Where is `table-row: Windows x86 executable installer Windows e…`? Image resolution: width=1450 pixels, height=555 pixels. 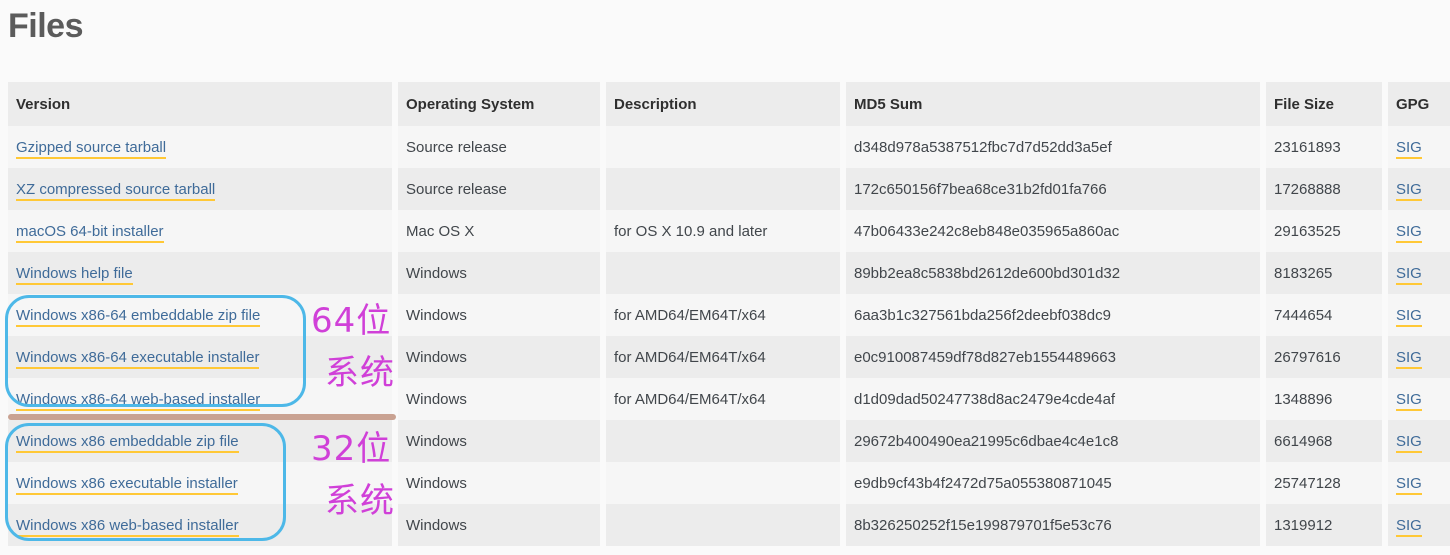 table-row: Windows x86 executable installer Windows e… is located at coordinates (729, 483).